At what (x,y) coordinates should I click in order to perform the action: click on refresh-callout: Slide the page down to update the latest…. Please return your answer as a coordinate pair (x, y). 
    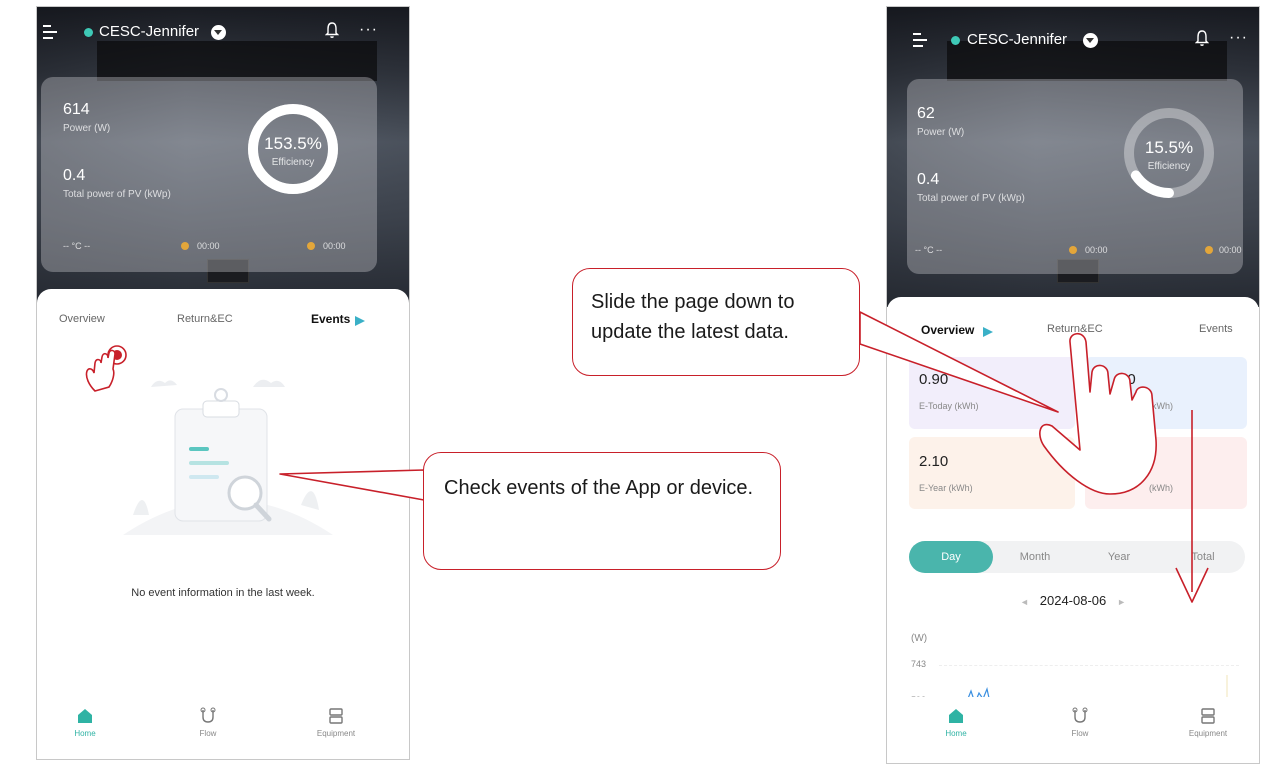
    Looking at the image, I should click on (716, 322).